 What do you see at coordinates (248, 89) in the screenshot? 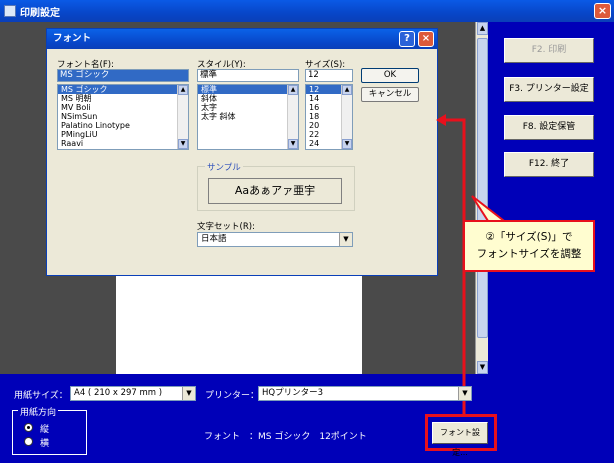
I see `list-item: 標準` at bounding box center [248, 89].